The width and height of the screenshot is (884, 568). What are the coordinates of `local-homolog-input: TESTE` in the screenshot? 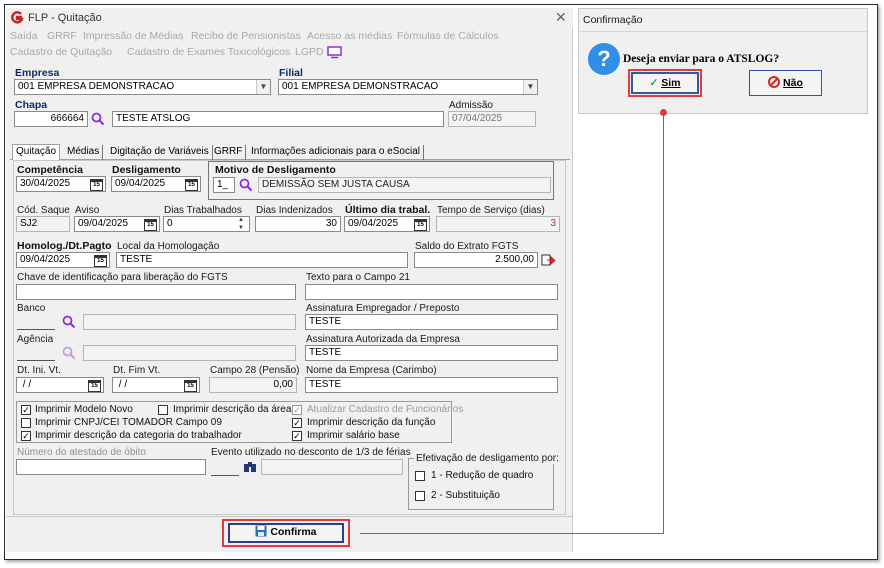 It's located at (262, 260).